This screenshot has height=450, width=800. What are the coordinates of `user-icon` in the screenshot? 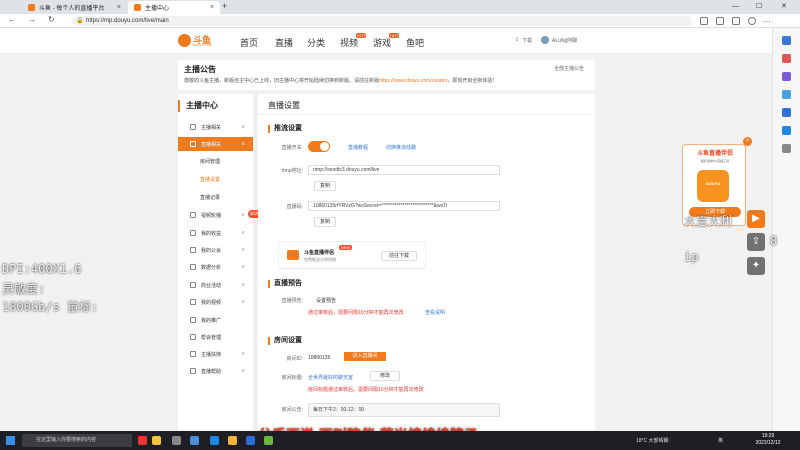 It's located at (193, 127).